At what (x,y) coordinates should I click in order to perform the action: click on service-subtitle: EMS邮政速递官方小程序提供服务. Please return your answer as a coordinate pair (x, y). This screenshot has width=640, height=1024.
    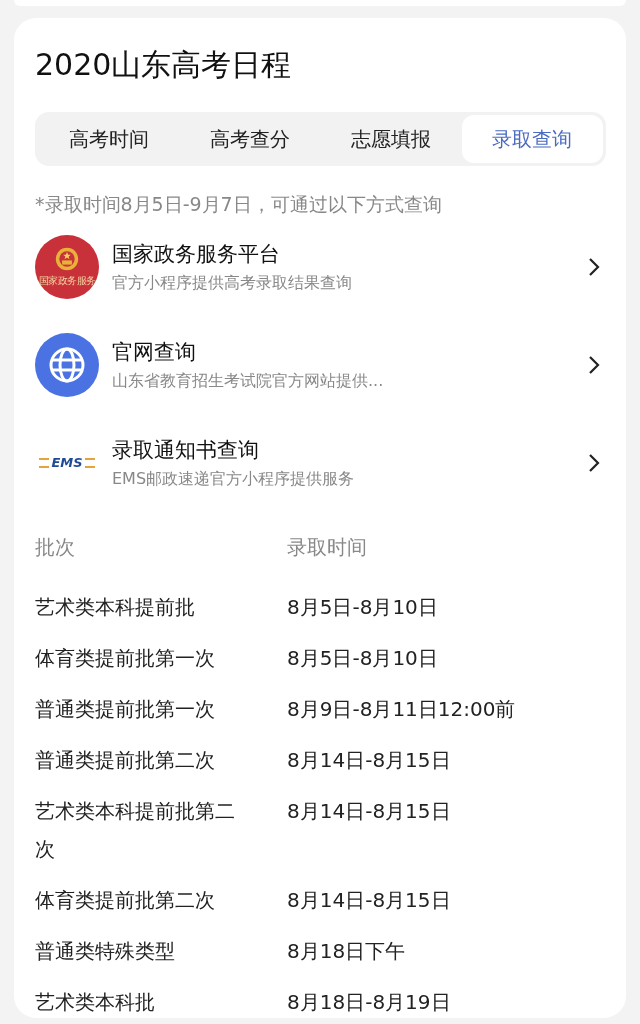
    Looking at the image, I should click on (234, 478).